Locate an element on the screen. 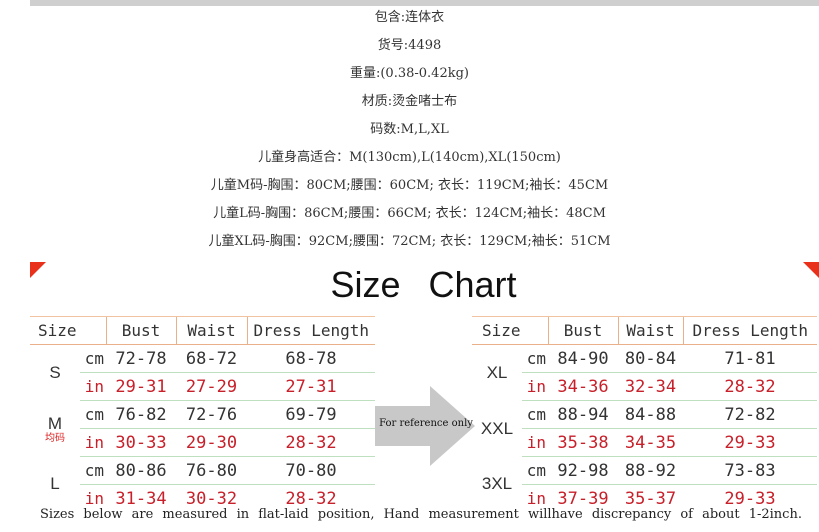 The width and height of the screenshot is (819, 532). size-label-3xl: 3XL is located at coordinates (497, 484).